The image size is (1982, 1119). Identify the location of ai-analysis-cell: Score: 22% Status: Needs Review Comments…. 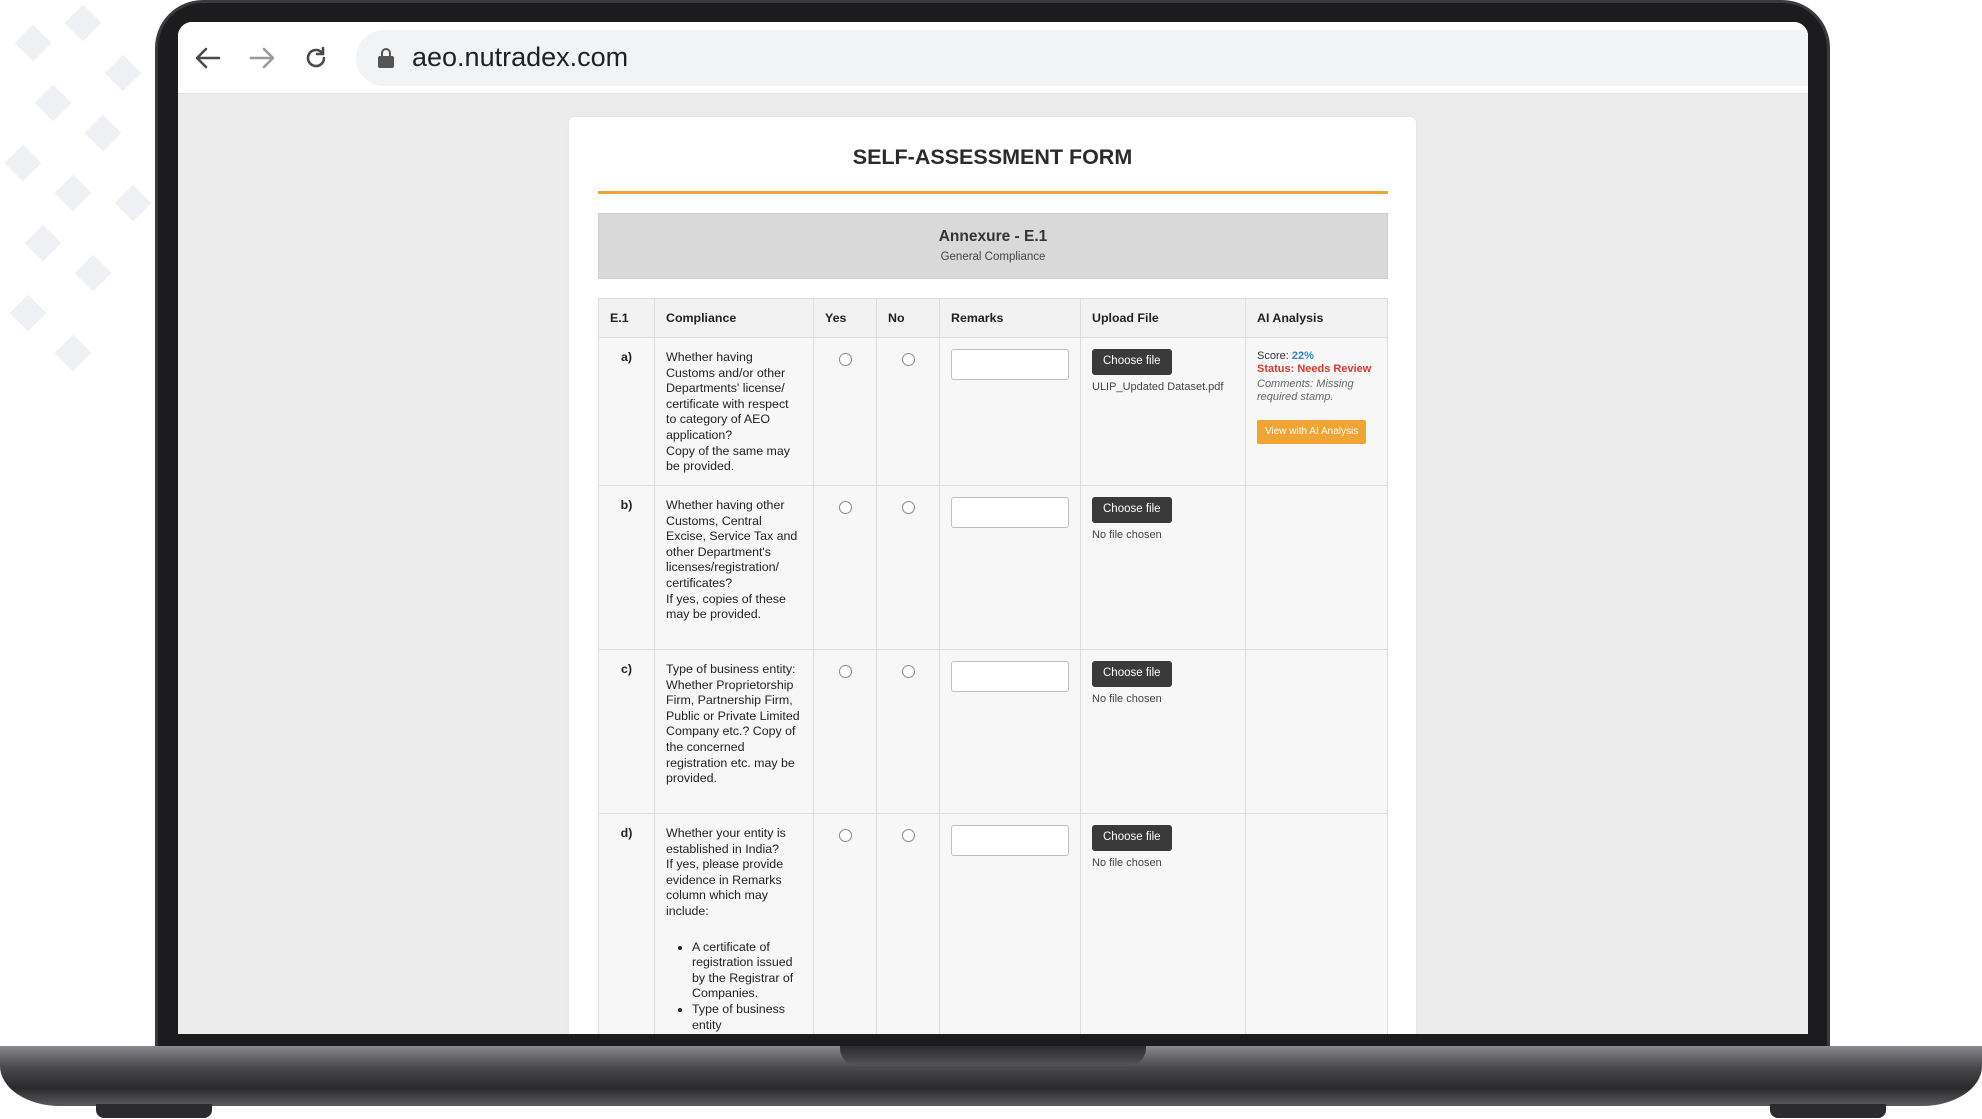
(1316, 411).